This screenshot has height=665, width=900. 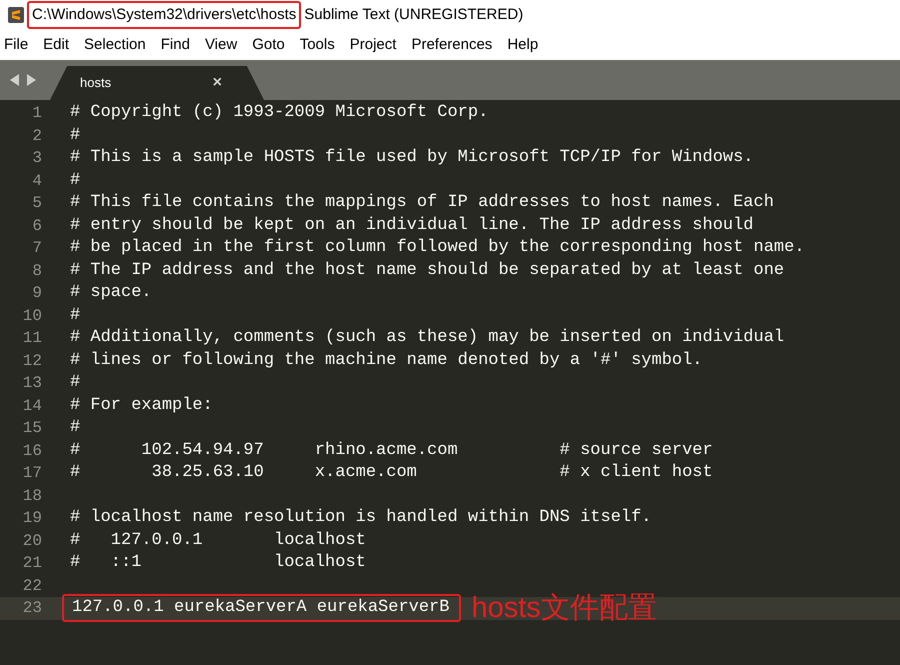 I want to click on annotation-note: hosts文件配置, so click(x=564, y=608).